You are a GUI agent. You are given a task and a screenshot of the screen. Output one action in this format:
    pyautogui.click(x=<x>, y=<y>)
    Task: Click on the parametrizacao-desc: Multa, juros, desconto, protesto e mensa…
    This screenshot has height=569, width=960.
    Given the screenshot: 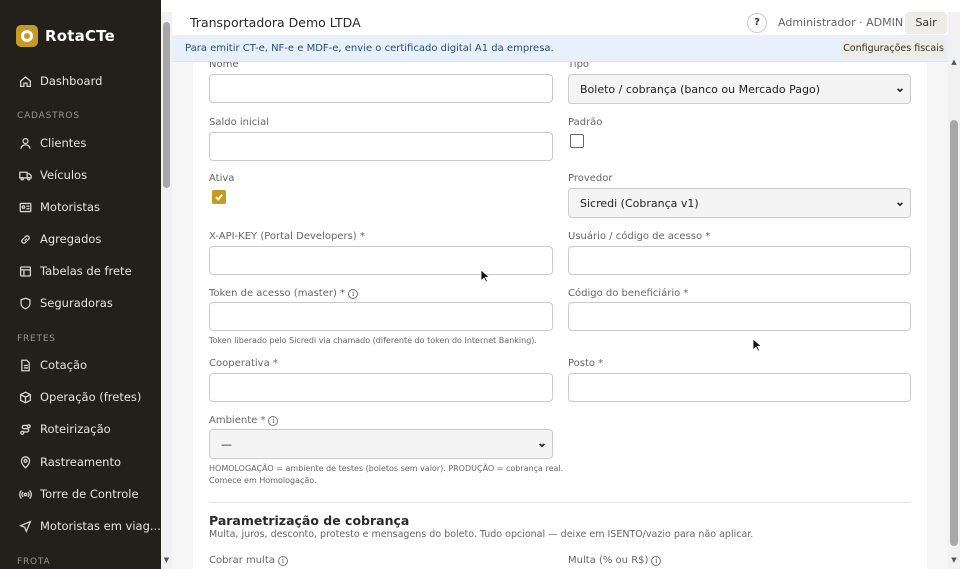 What is the action you would take?
    pyautogui.click(x=481, y=534)
    